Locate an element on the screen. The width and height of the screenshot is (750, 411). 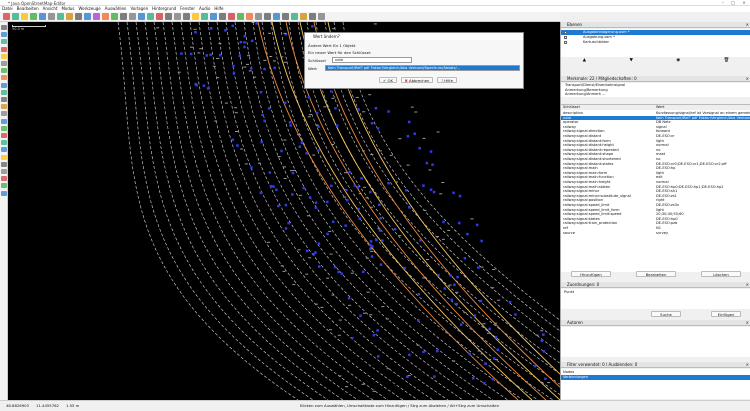
ok-button: ✔ OK is located at coordinates (388, 80).